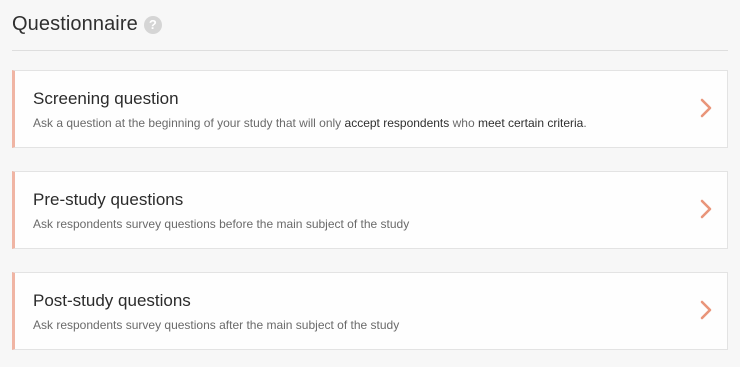 Image resolution: width=740 pixels, height=367 pixels. I want to click on help-question-icon: ?, so click(152, 25).